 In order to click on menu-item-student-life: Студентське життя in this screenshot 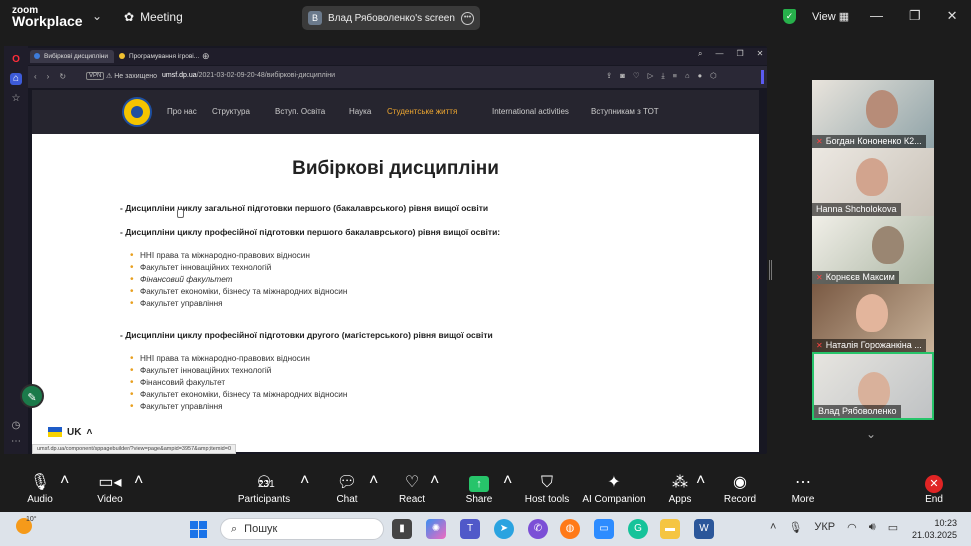, I will do `click(422, 111)`.